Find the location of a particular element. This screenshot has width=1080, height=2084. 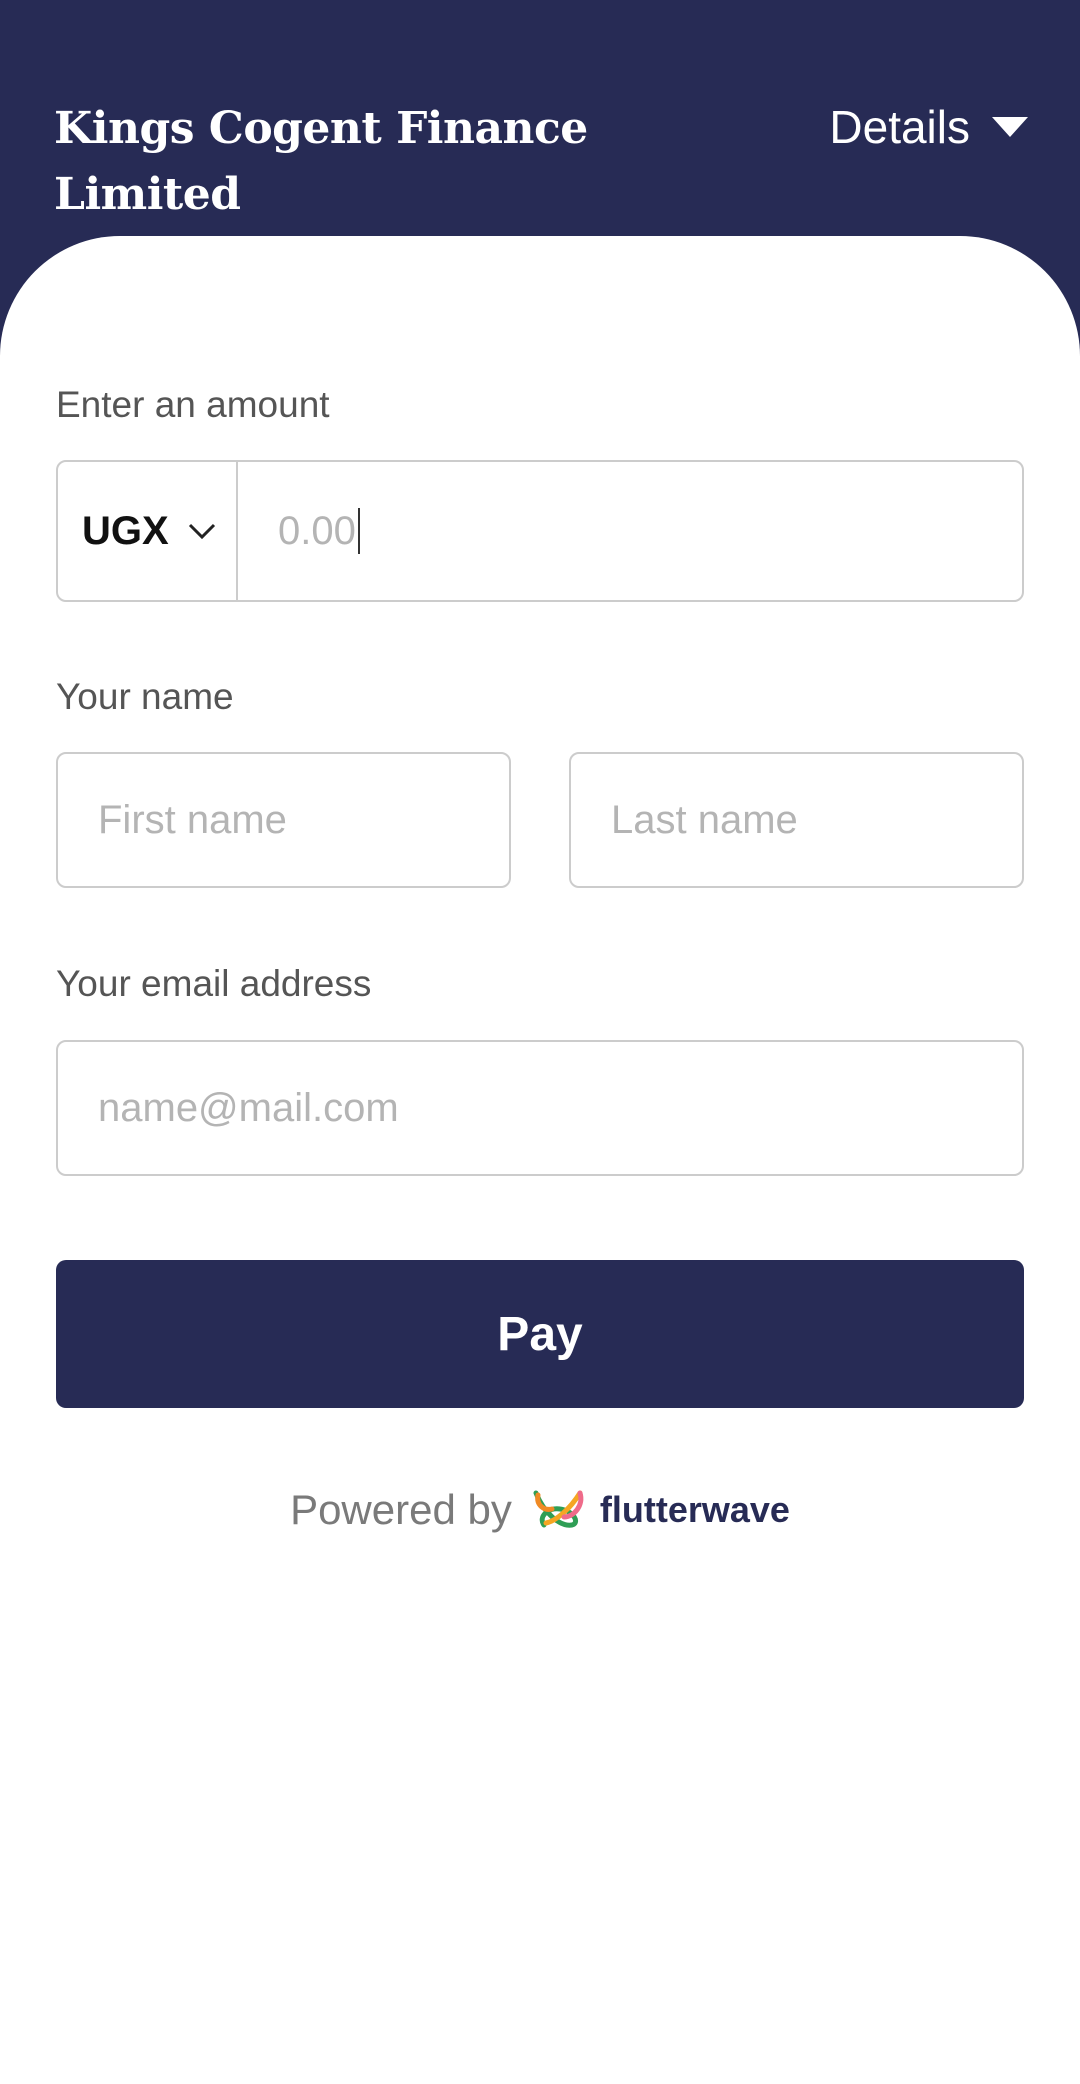

pay-button-label: Pay is located at coordinates (540, 1334).